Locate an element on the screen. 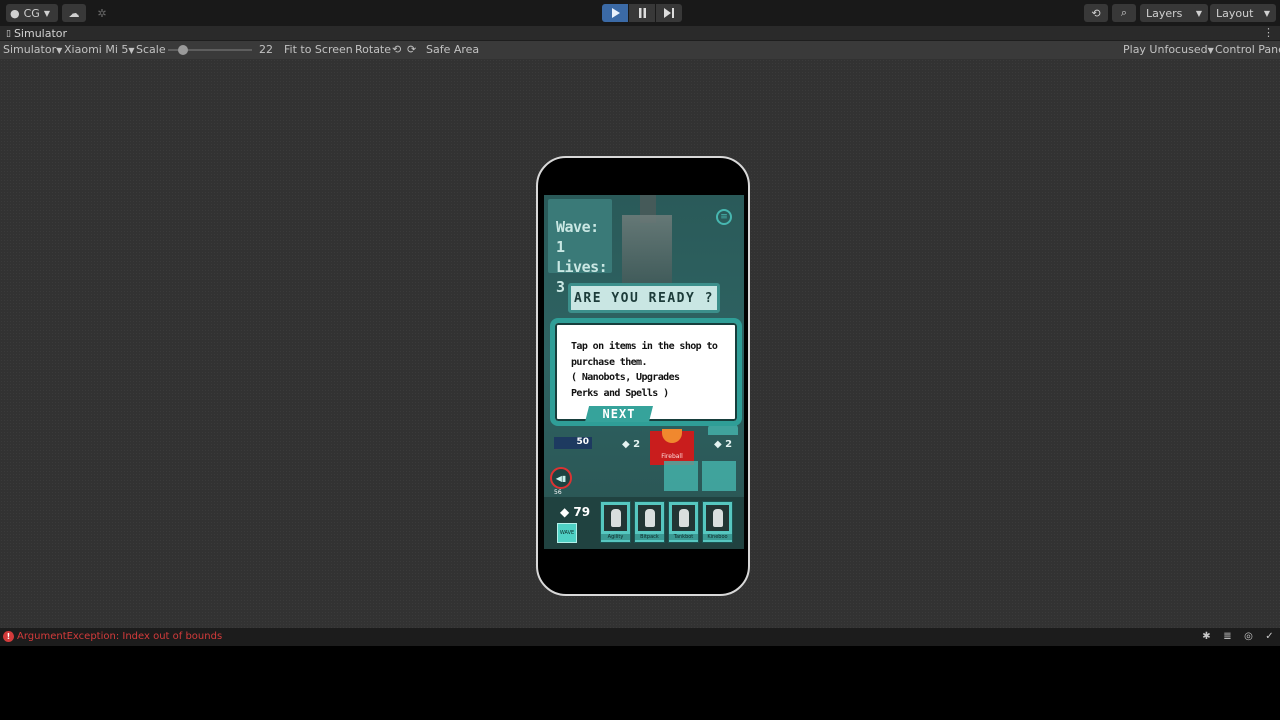  play-button is located at coordinates (615, 13).